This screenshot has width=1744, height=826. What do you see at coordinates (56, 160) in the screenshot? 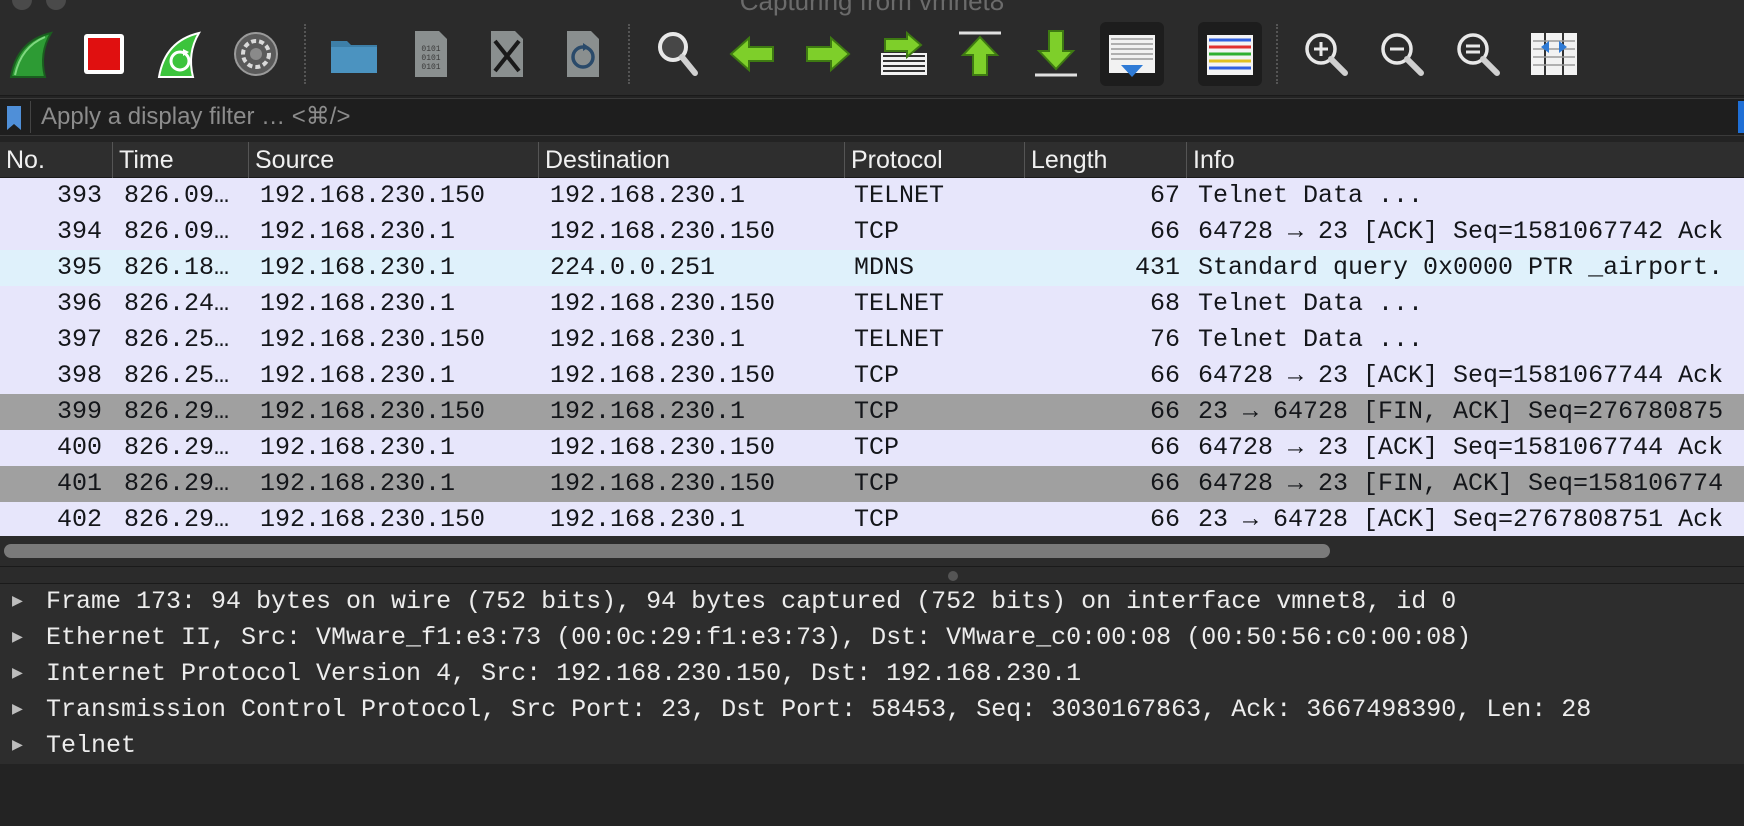
I see `column-header-no: No.` at bounding box center [56, 160].